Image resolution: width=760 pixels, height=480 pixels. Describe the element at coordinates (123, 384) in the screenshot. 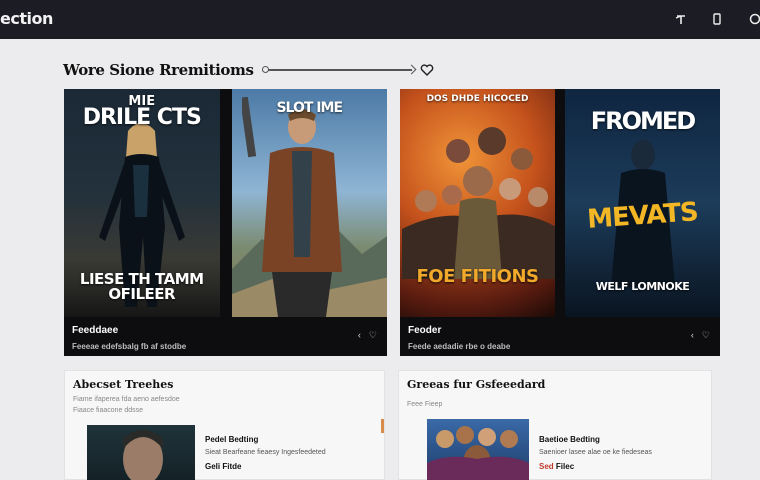

I see `card-1-title: Abecset Treehes` at that location.